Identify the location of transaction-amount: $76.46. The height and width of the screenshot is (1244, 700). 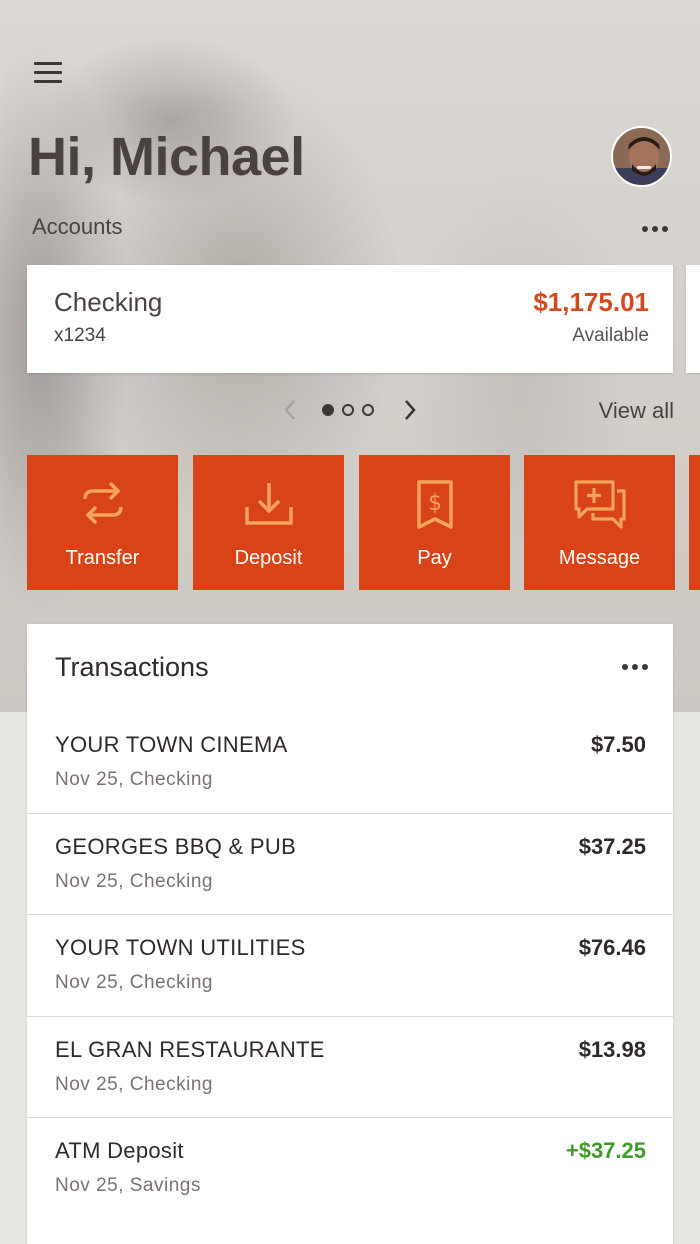
(612, 947).